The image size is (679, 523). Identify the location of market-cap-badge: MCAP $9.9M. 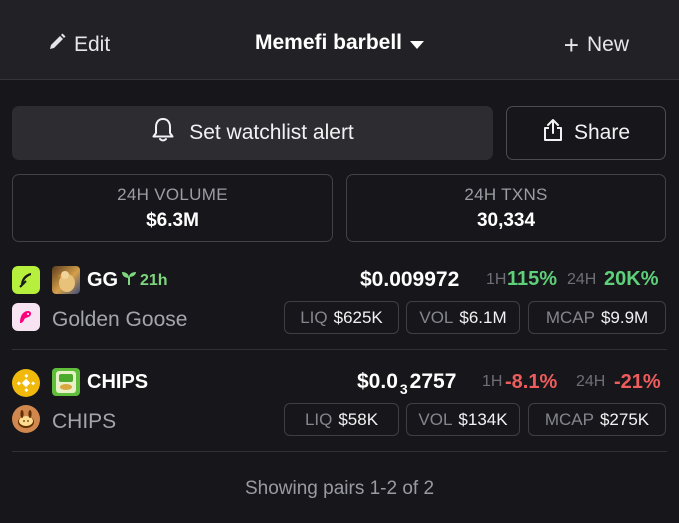
(597, 317).